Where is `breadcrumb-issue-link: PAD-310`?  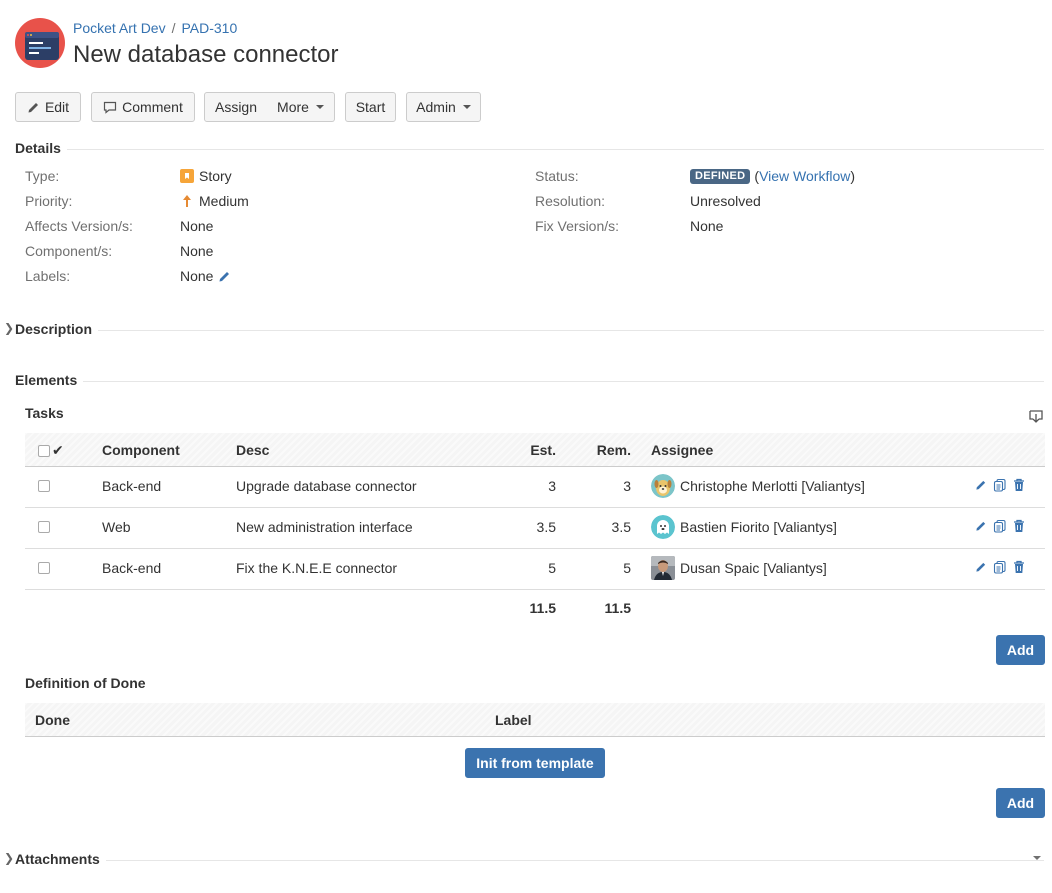 breadcrumb-issue-link: PAD-310 is located at coordinates (209, 28).